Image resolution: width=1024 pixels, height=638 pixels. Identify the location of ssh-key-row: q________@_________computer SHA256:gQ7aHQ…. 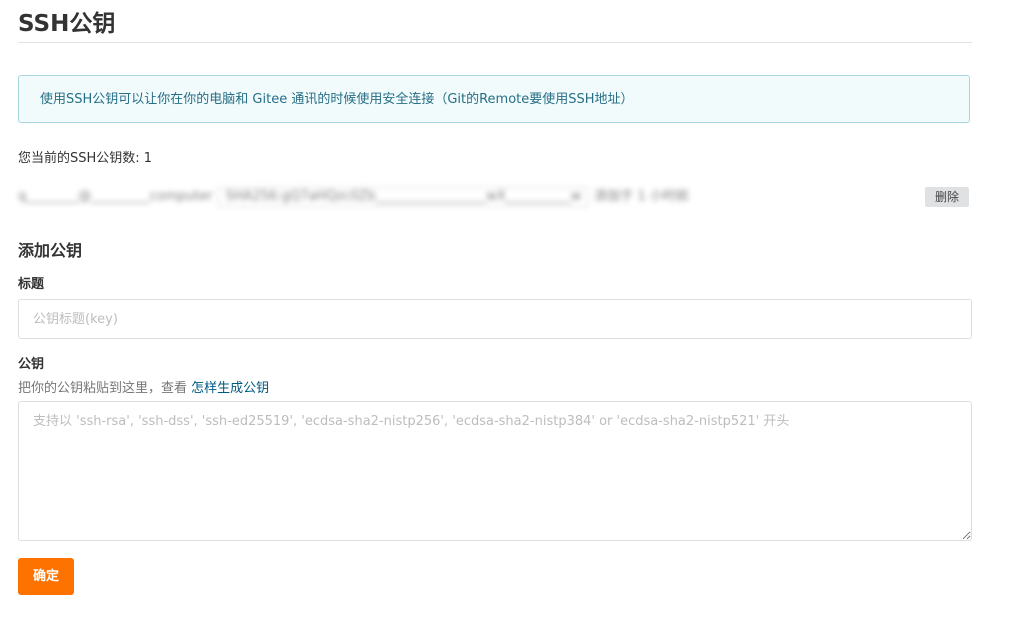
(495, 197).